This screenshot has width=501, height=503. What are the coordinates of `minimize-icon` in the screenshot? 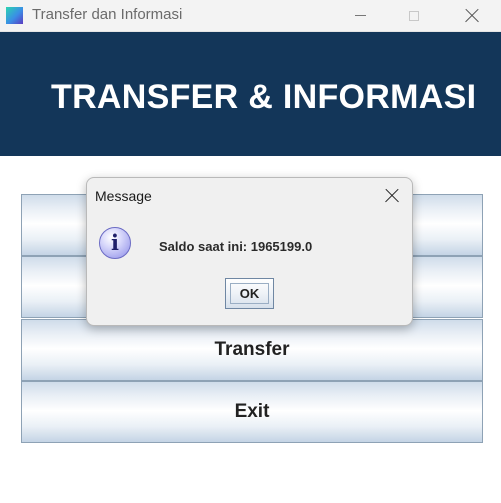 It's located at (360, 15).